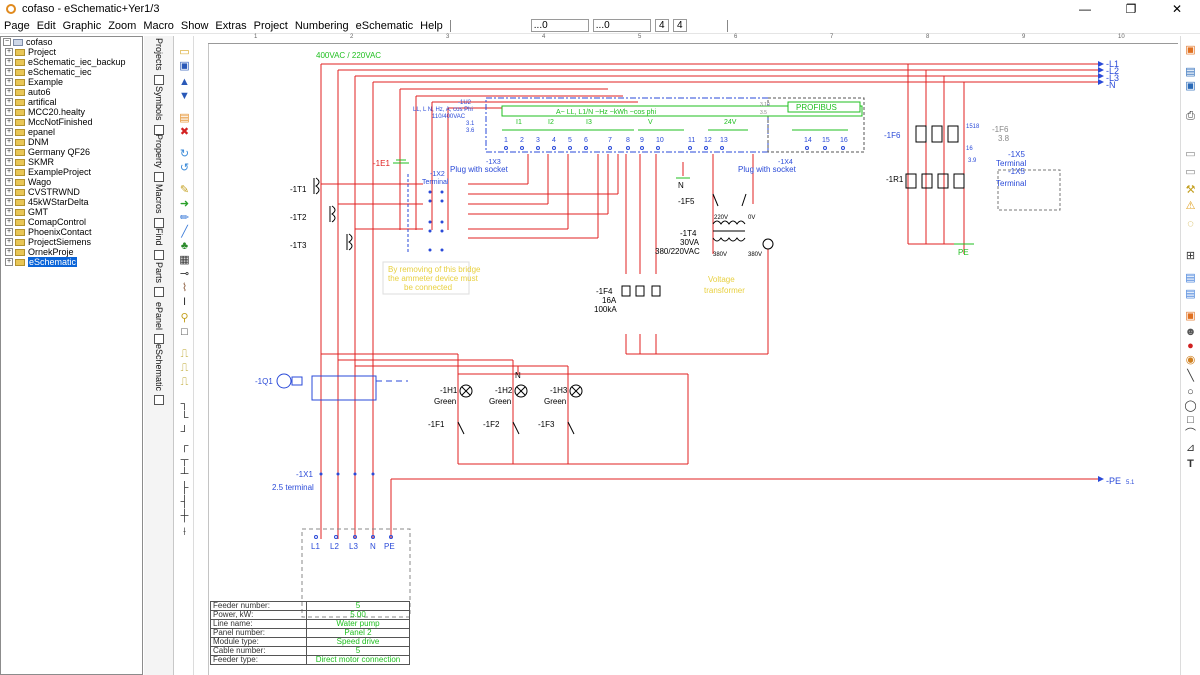  What do you see at coordinates (1190, 448) in the screenshot?
I see `polyline-tool-icon: ⊿` at bounding box center [1190, 448].